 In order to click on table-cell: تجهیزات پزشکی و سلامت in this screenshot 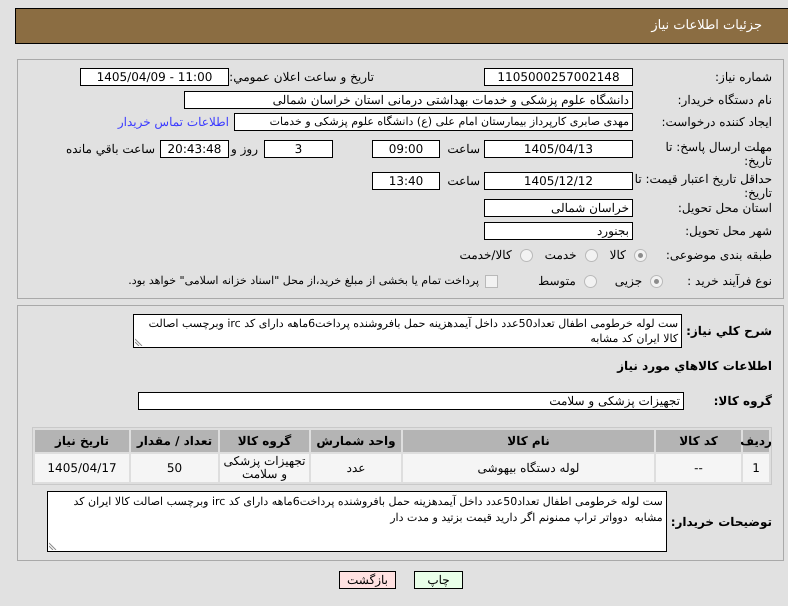, I will do `click(264, 468)`.